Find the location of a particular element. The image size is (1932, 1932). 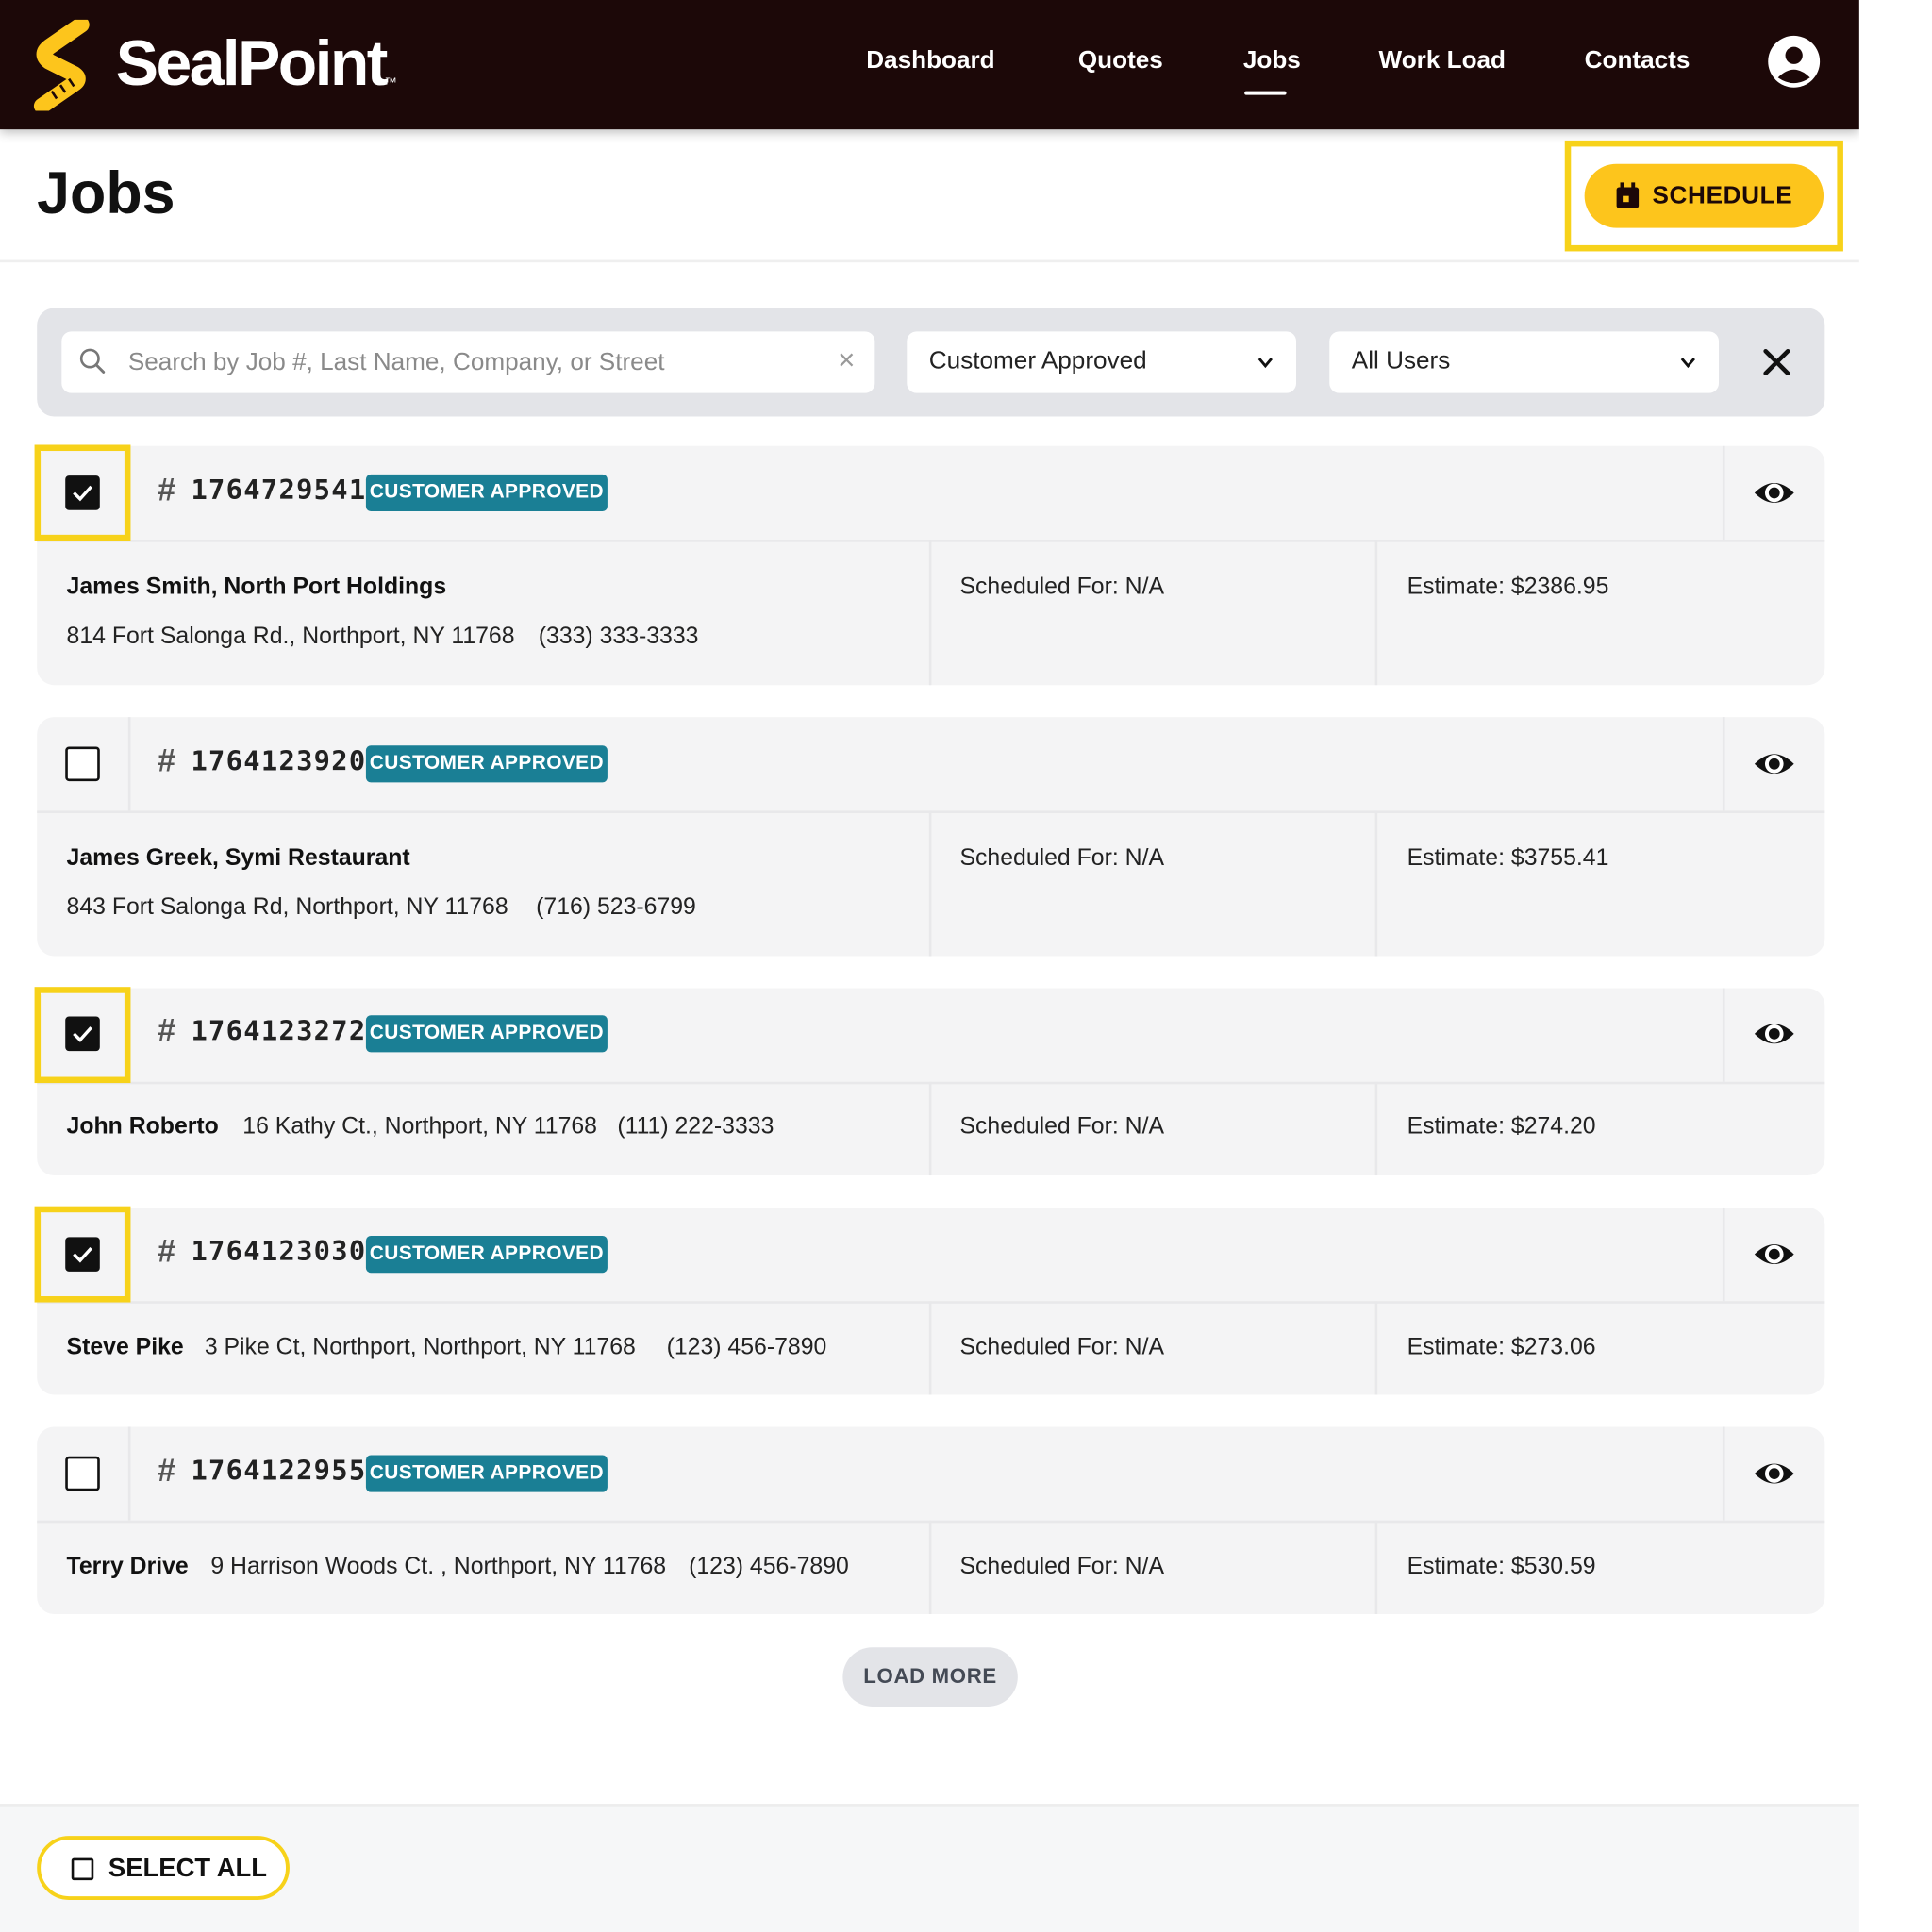

user-circle-icon is located at coordinates (1794, 62).